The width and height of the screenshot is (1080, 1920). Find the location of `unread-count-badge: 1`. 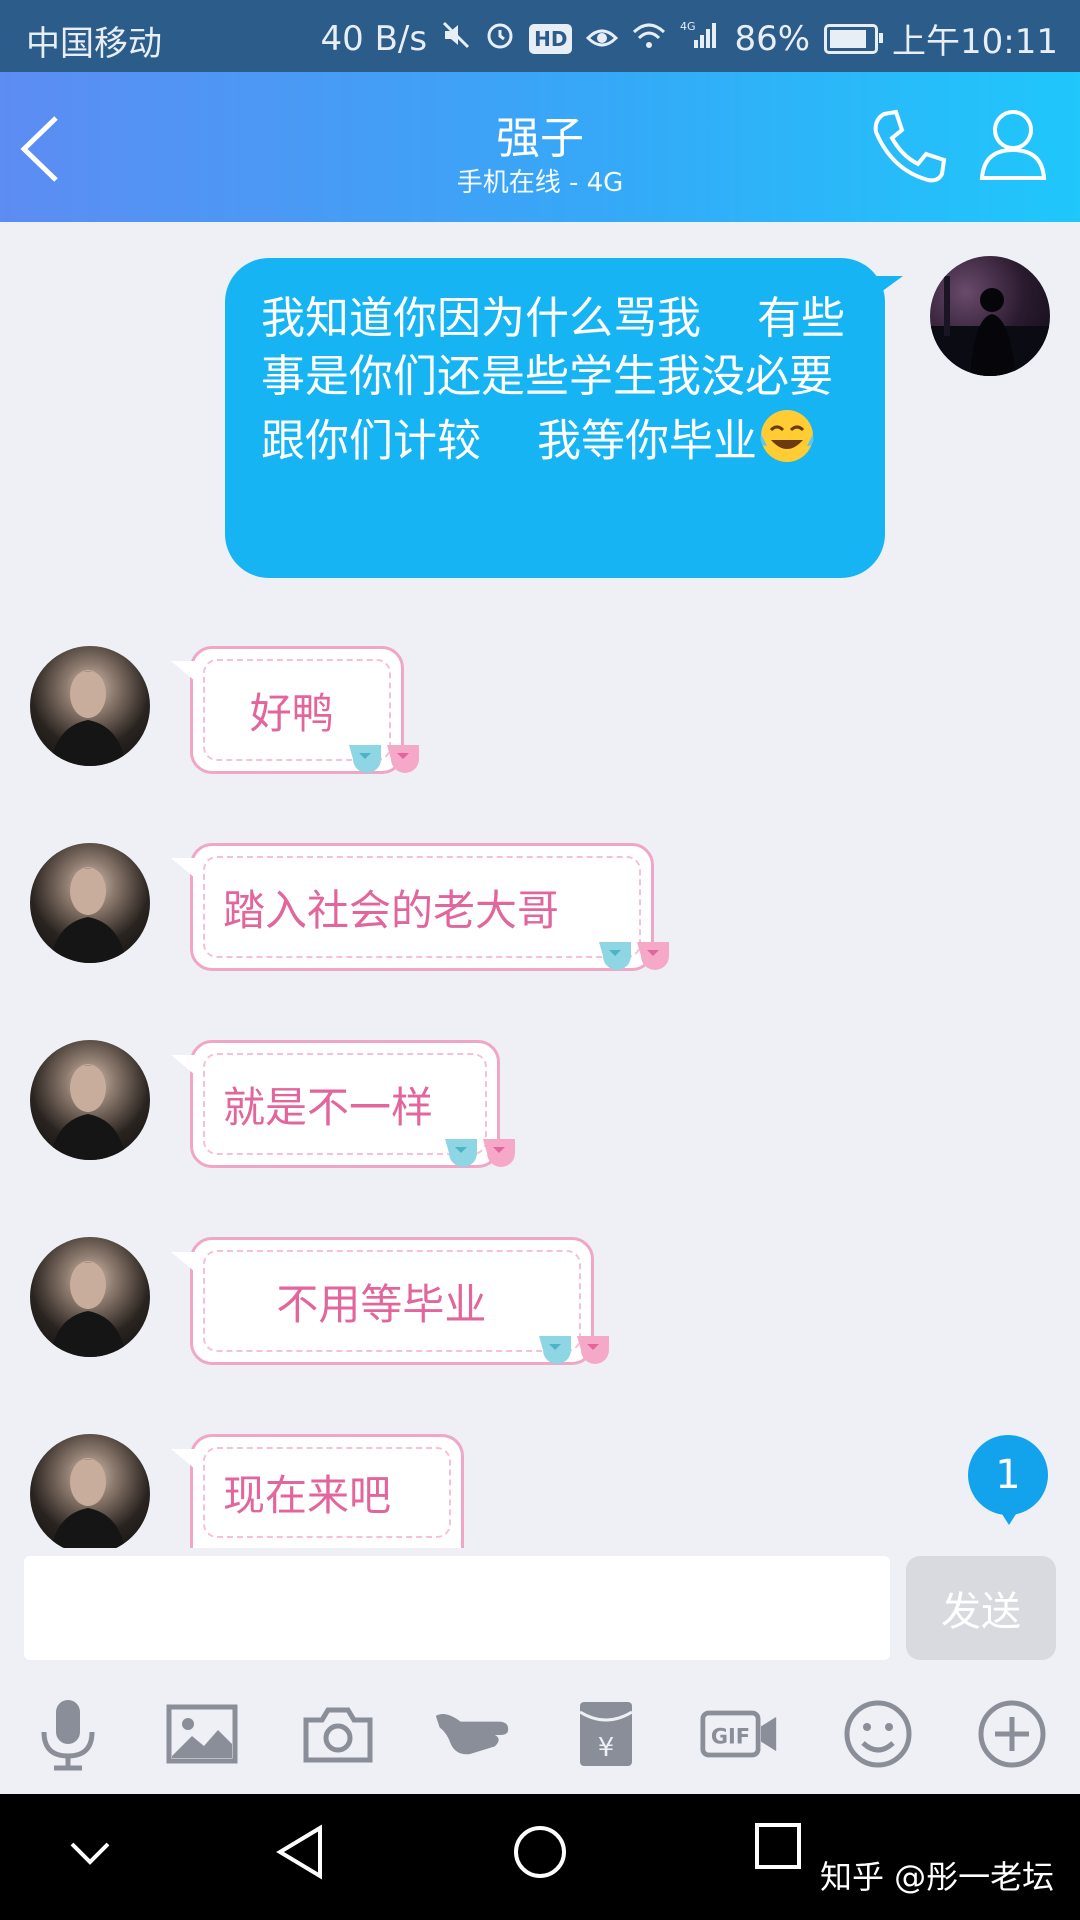

unread-count-badge: 1 is located at coordinates (1008, 1480).